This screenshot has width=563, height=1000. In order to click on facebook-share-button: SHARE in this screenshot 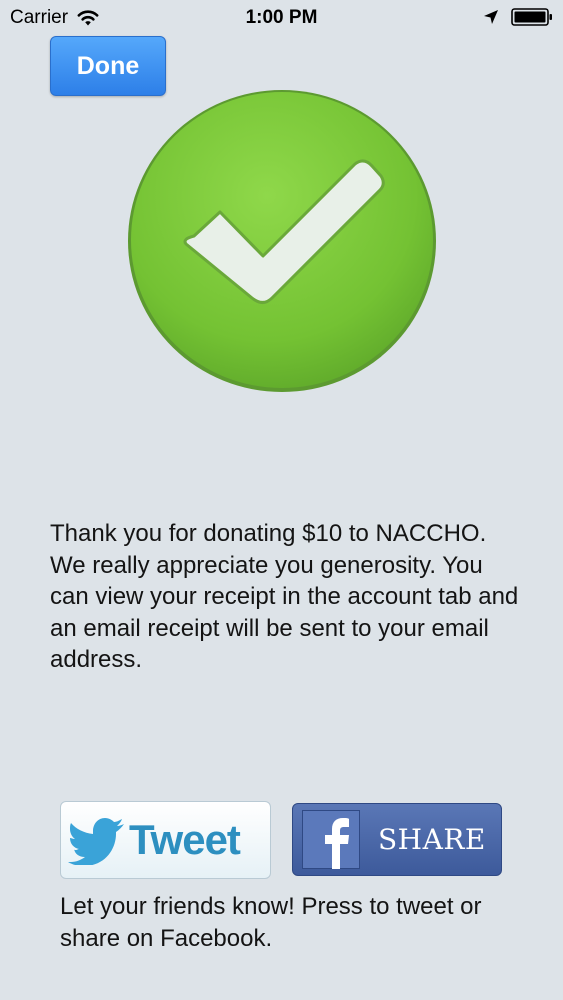, I will do `click(397, 839)`.